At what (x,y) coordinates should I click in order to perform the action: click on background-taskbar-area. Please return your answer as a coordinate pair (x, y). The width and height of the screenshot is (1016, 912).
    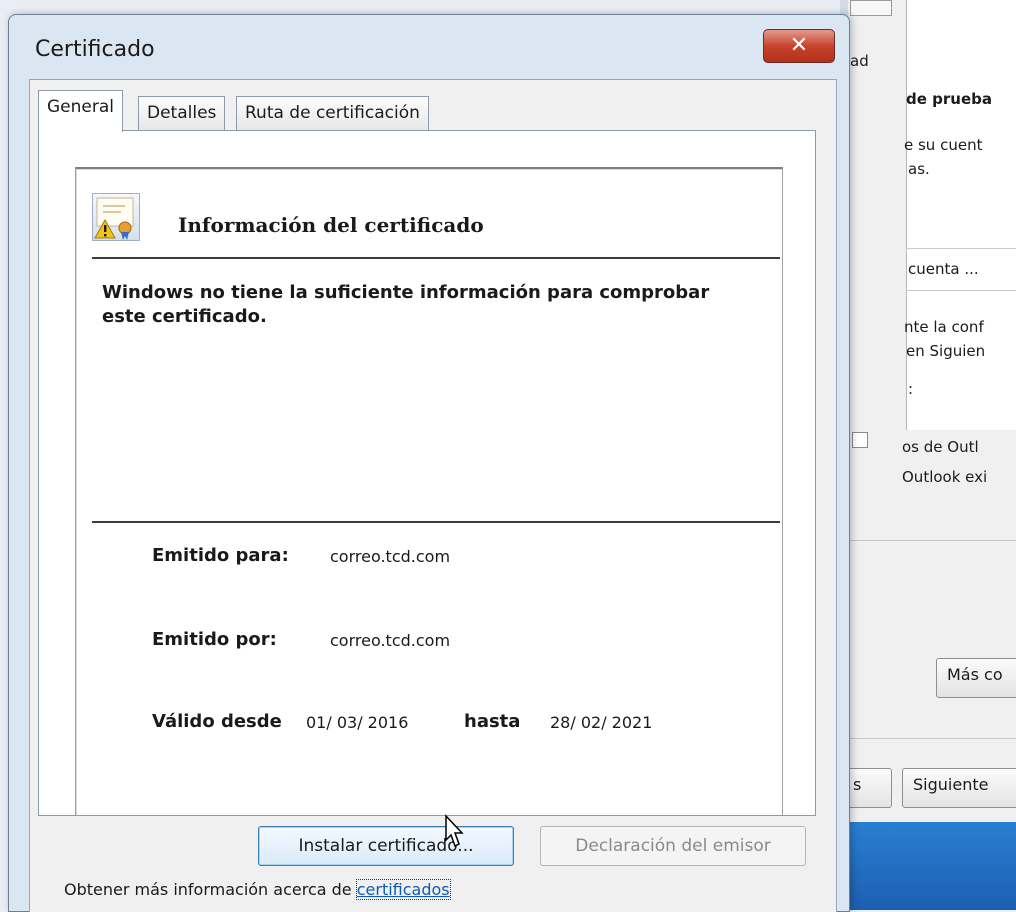
    Looking at the image, I should click on (928, 866).